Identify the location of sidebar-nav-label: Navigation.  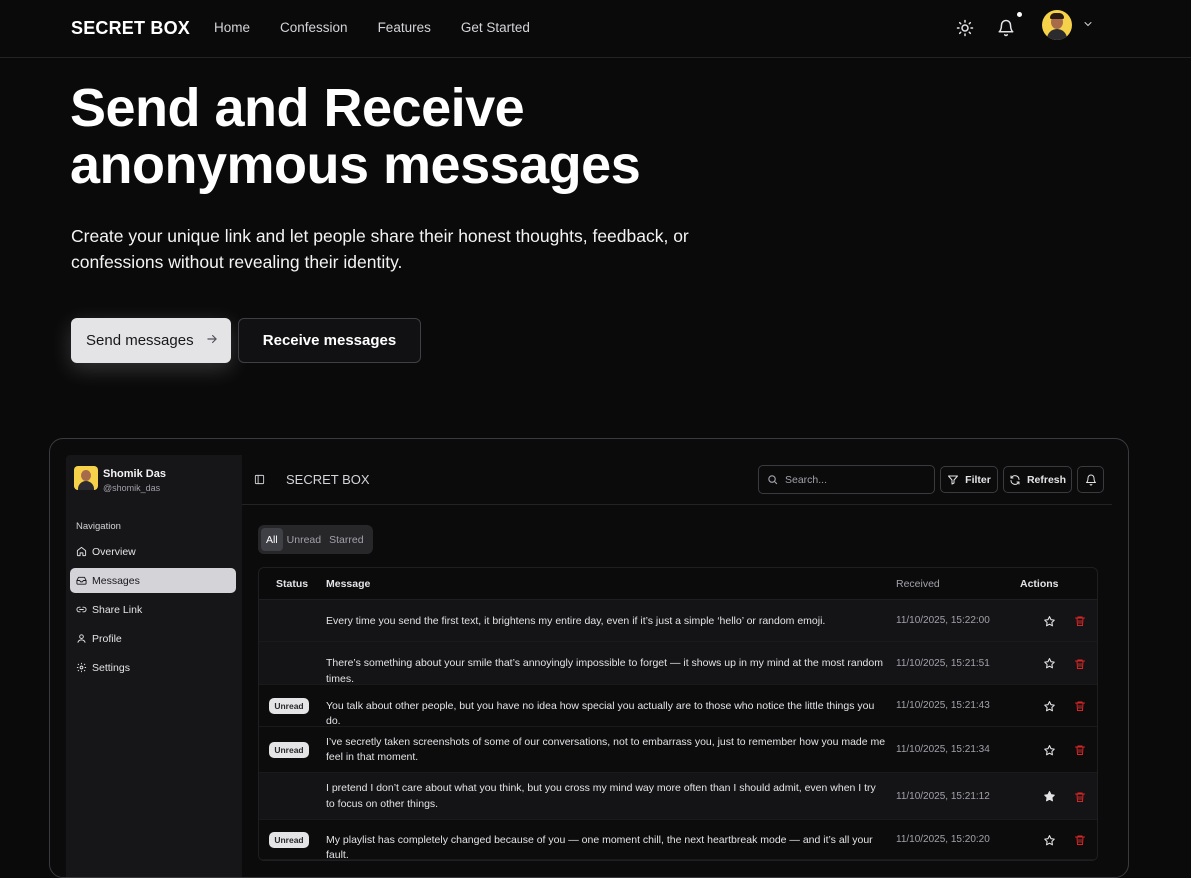
(98, 526).